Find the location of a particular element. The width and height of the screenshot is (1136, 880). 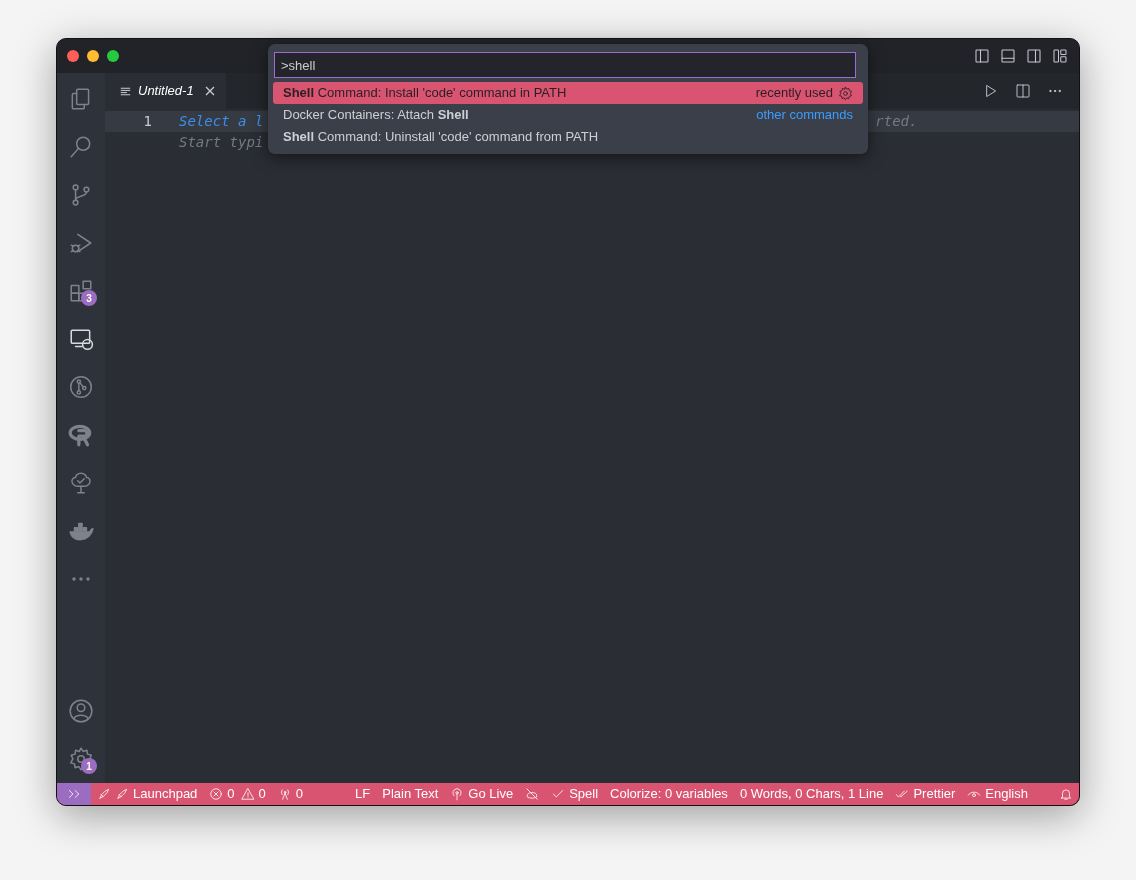

remote-button is located at coordinates (74, 794).